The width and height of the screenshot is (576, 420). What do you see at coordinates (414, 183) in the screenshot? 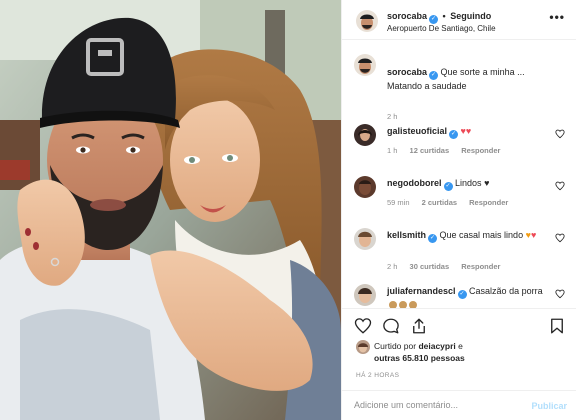
I see `comment-username: negodoborel` at bounding box center [414, 183].